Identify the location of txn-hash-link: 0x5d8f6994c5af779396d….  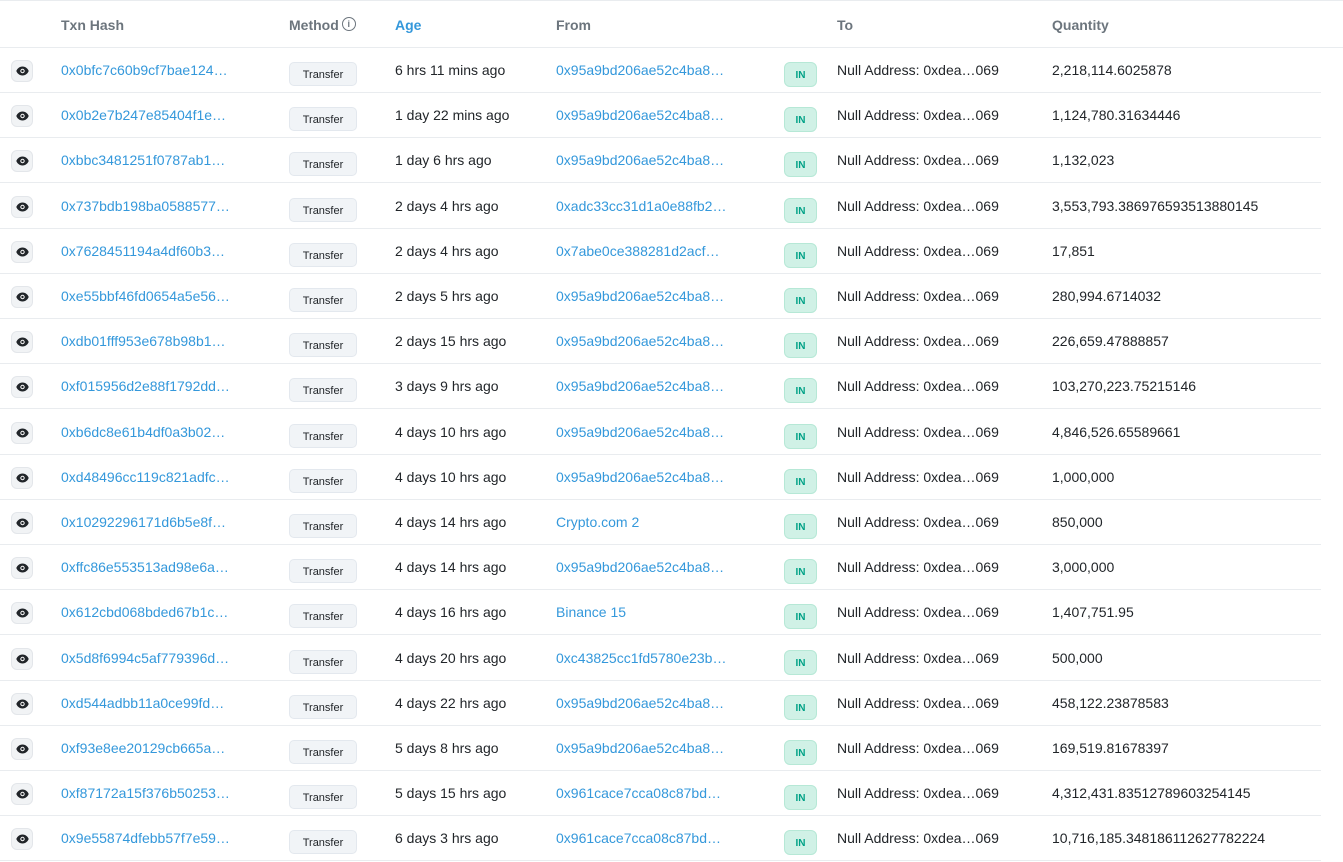
(145, 658).